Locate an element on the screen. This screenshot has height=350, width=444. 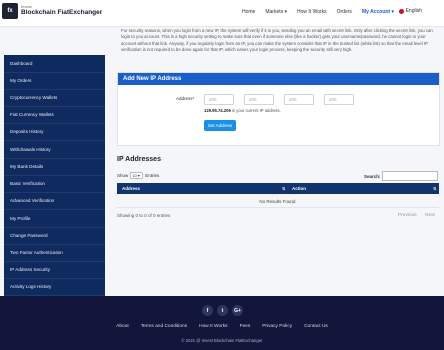
language-selector: English is located at coordinates (410, 11).